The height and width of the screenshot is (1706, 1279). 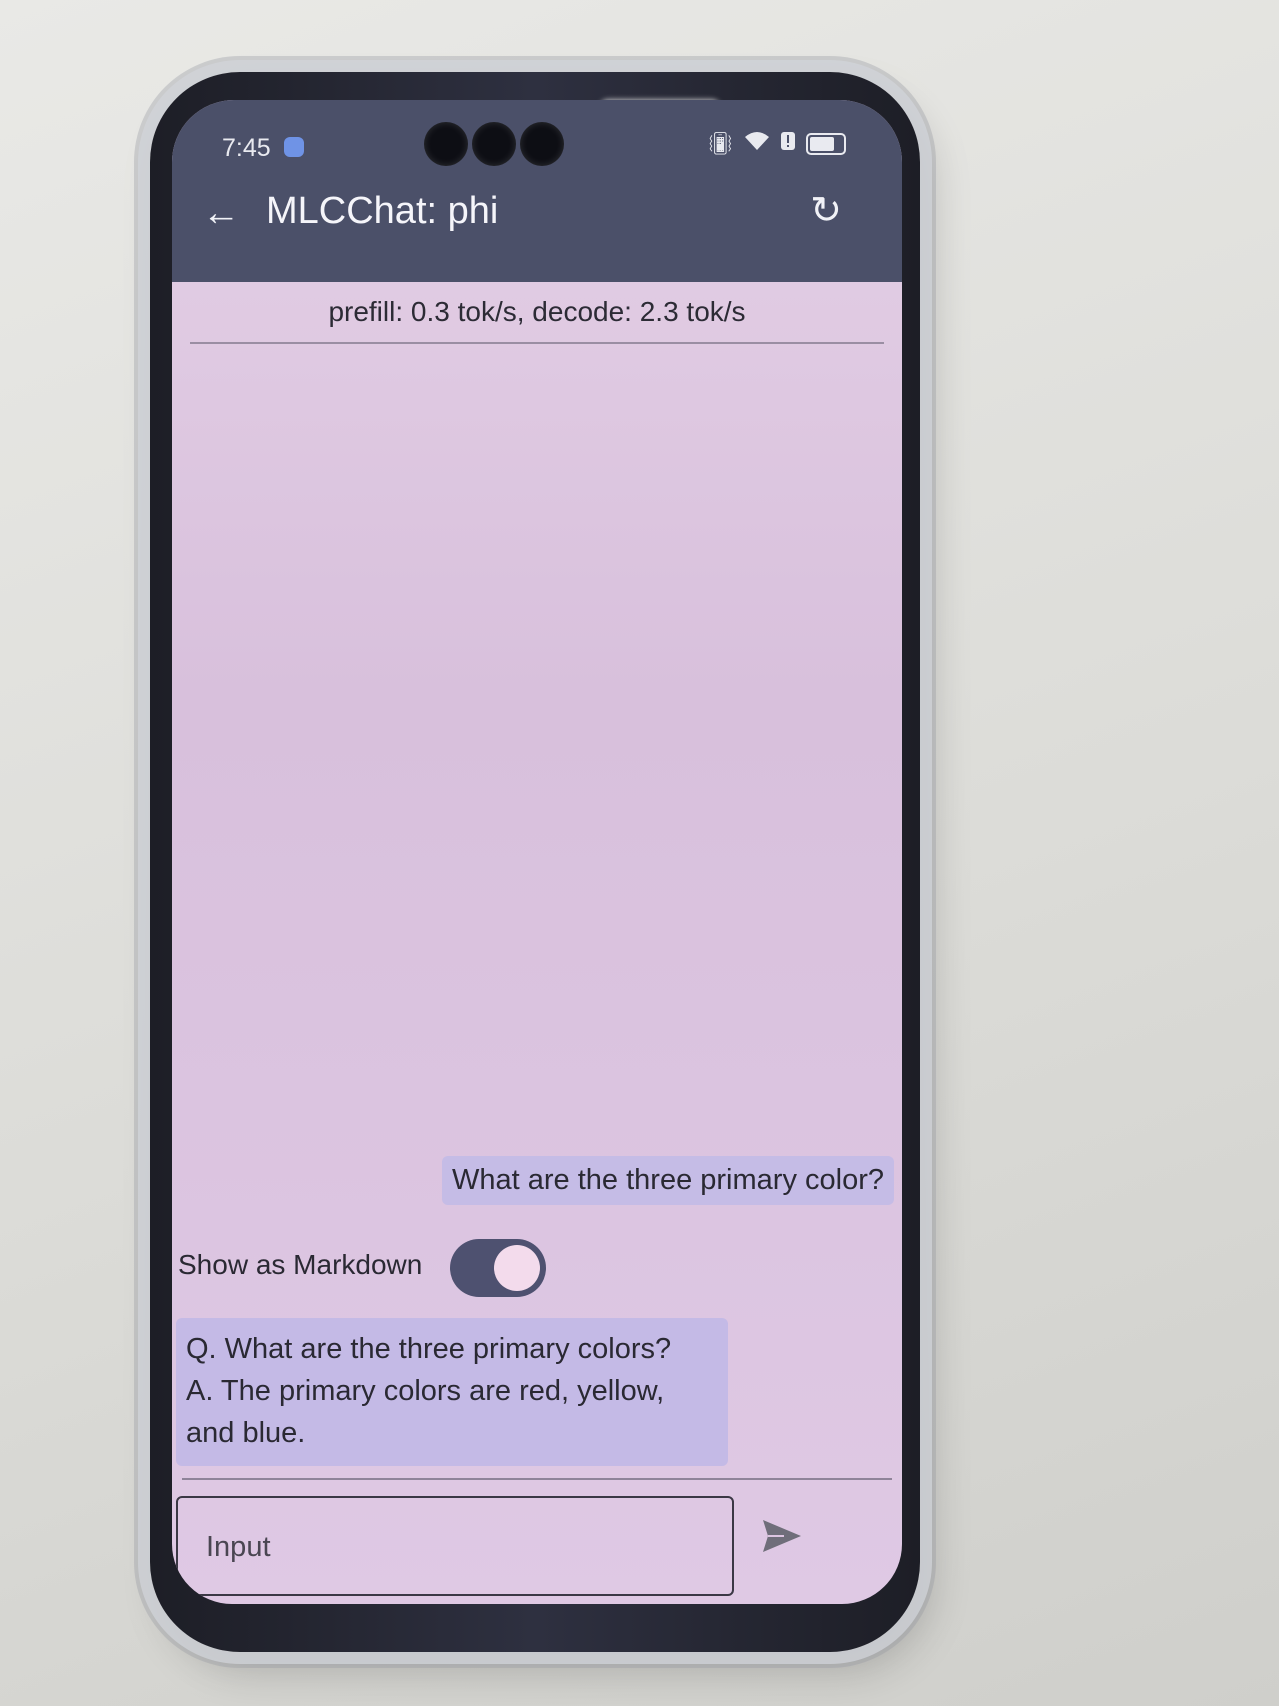 I want to click on send-icon, so click(x=782, y=1536).